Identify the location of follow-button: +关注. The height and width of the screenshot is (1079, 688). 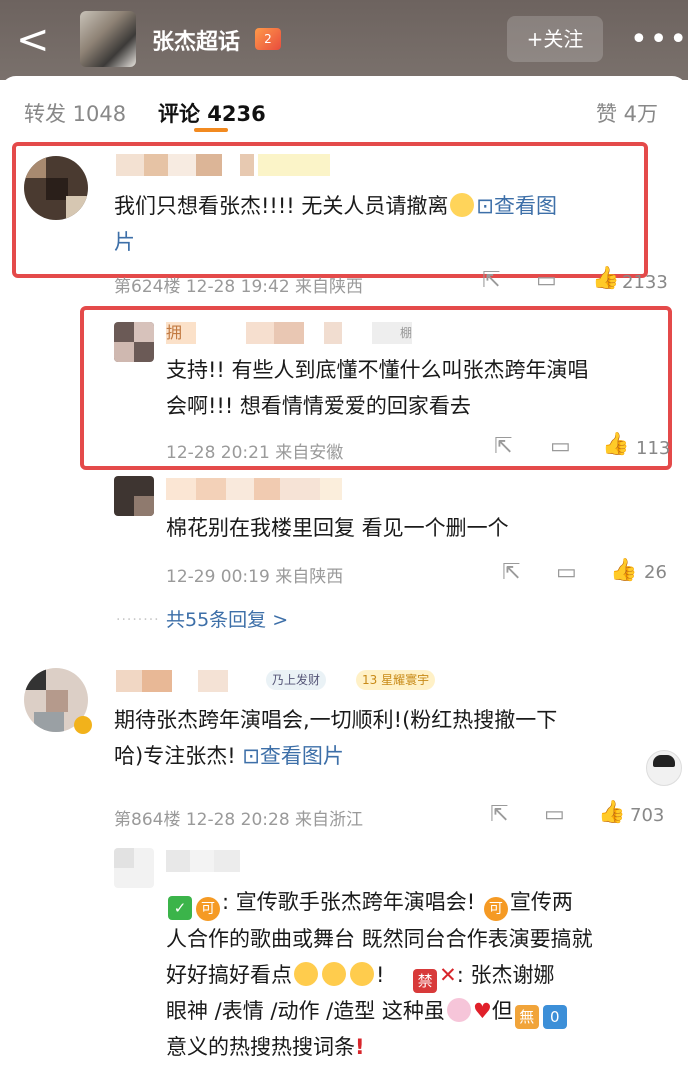
(555, 39).